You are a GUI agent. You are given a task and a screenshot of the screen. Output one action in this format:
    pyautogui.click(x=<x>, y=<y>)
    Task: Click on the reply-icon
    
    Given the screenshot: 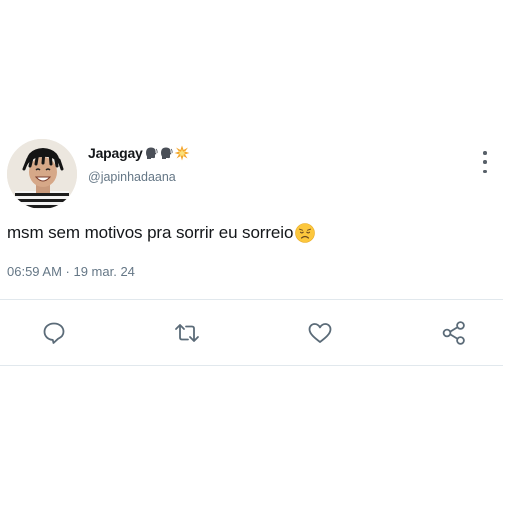 What is the action you would take?
    pyautogui.click(x=54, y=333)
    